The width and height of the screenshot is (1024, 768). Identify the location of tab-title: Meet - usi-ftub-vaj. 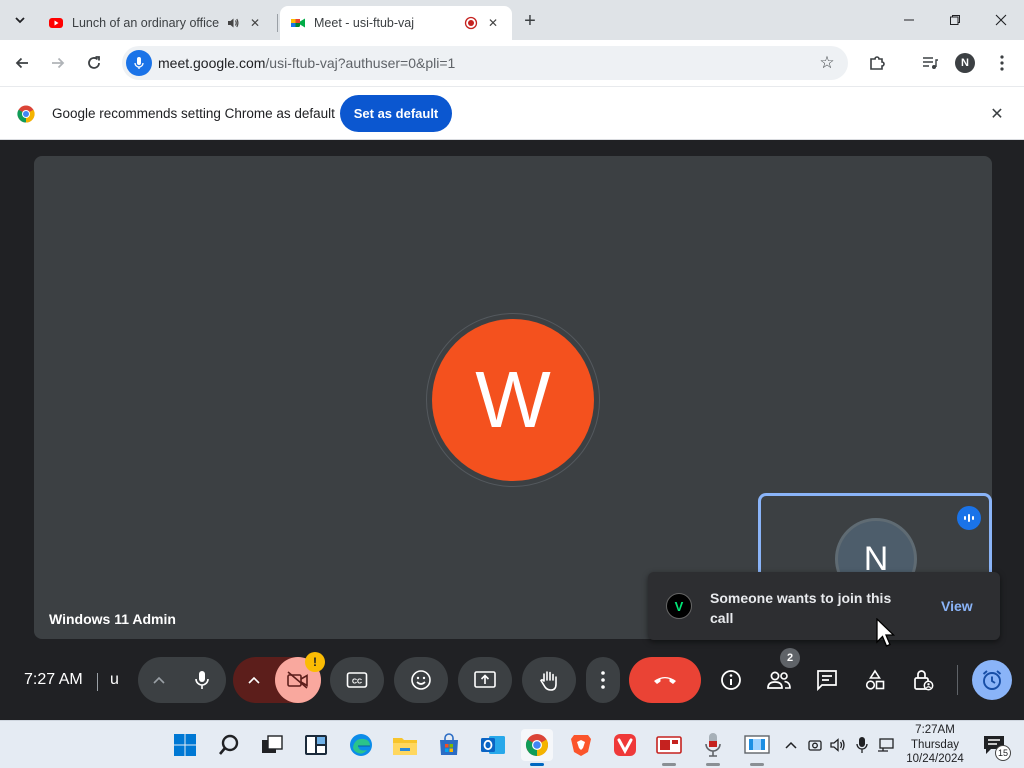
(364, 23).